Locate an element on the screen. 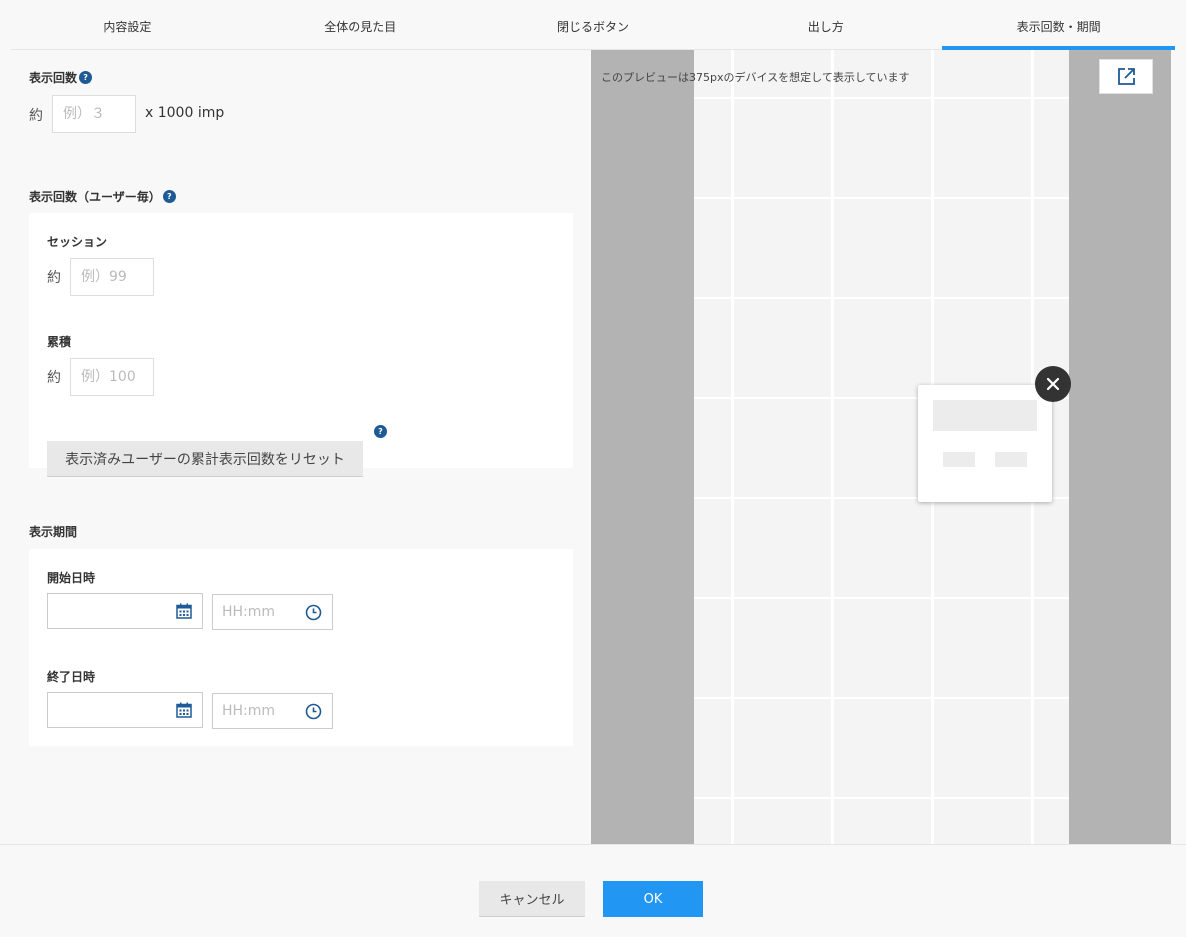 The image size is (1186, 937). external-link-icon is located at coordinates (1126, 76).